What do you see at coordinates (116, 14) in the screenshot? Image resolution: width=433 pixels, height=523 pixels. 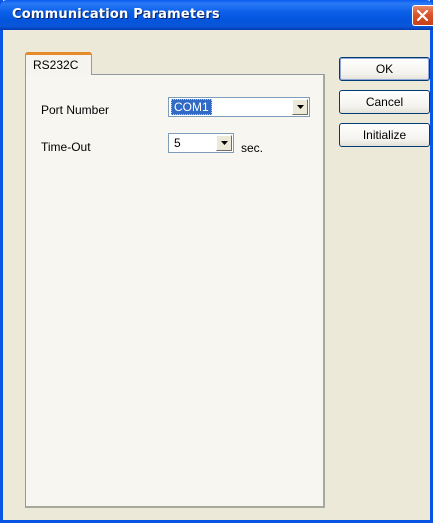 I see `window-title: Communication Parameters` at bounding box center [116, 14].